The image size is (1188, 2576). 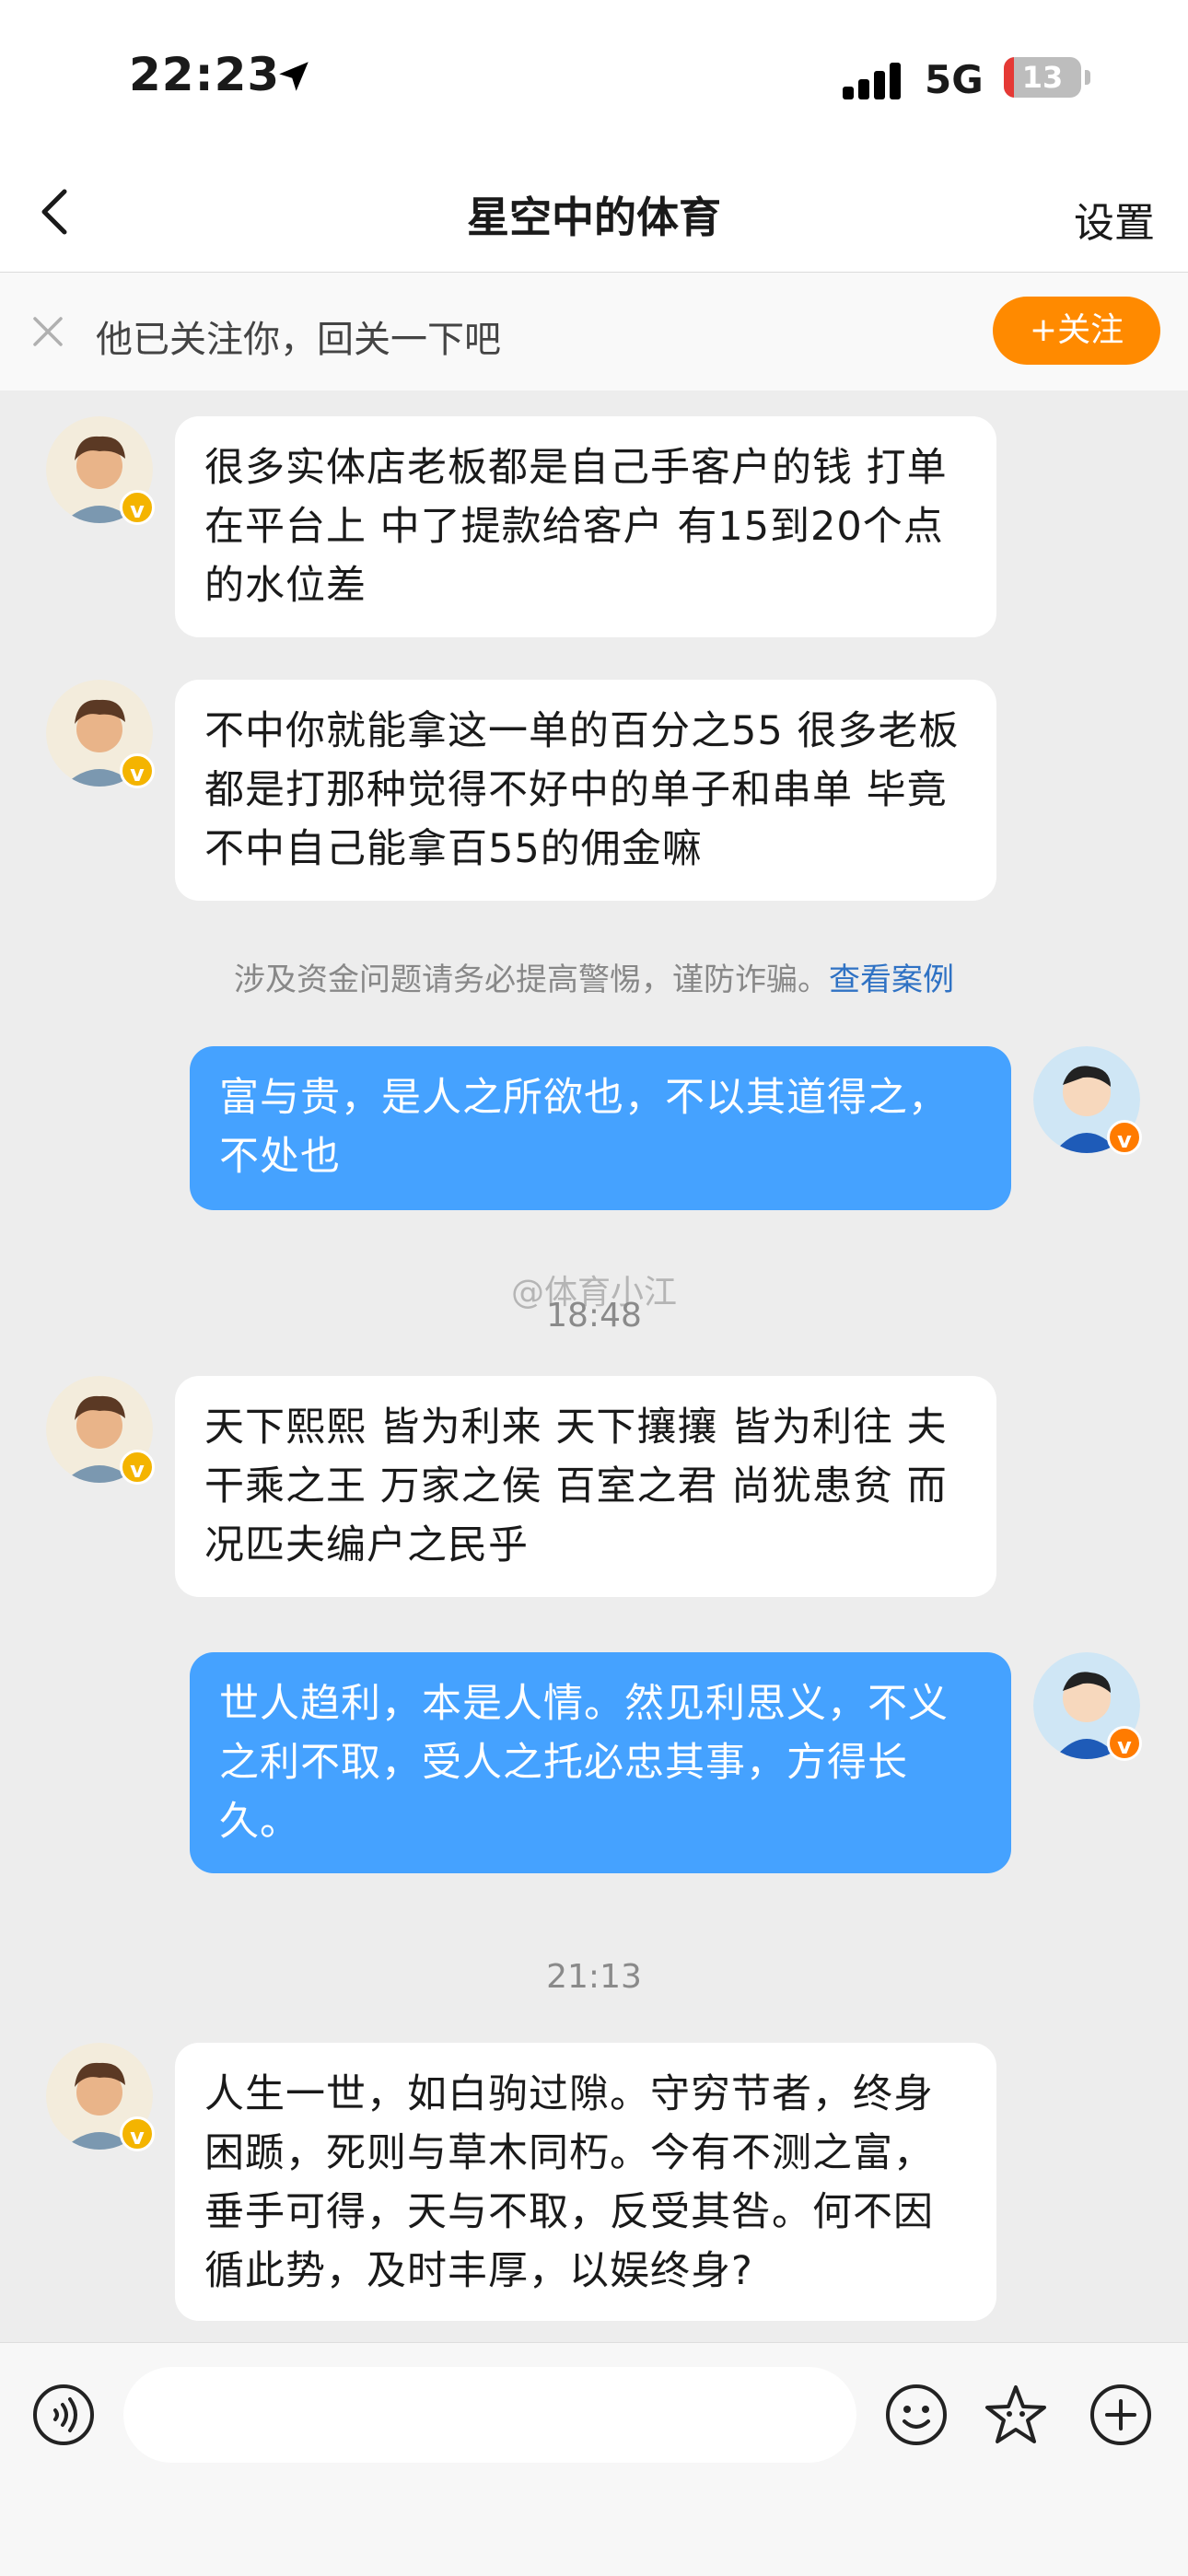 I want to click on plus-icon, so click(x=1121, y=2415).